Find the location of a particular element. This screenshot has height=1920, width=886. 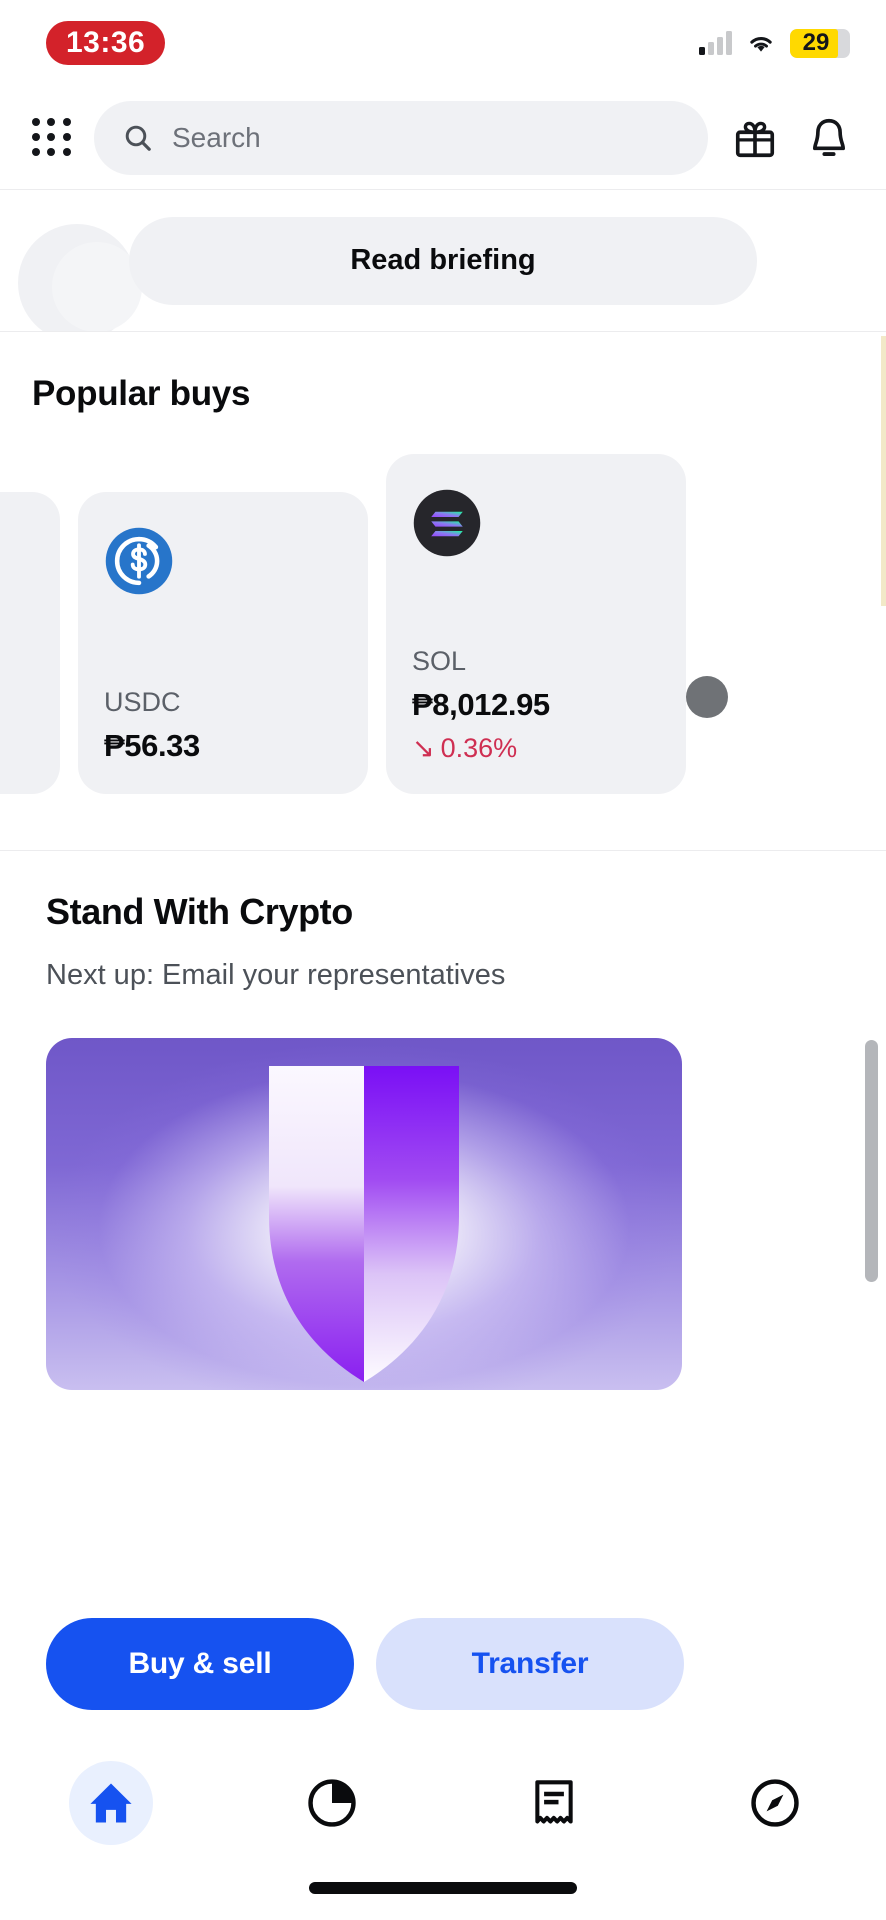

nav-item-home is located at coordinates (111, 1803).